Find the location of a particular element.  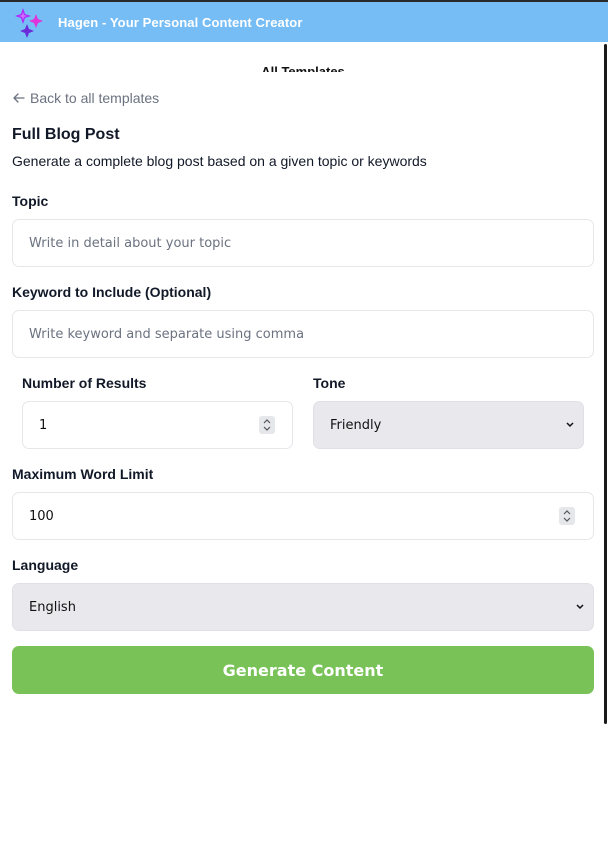

back-link-label: Back to all templates is located at coordinates (95, 98).